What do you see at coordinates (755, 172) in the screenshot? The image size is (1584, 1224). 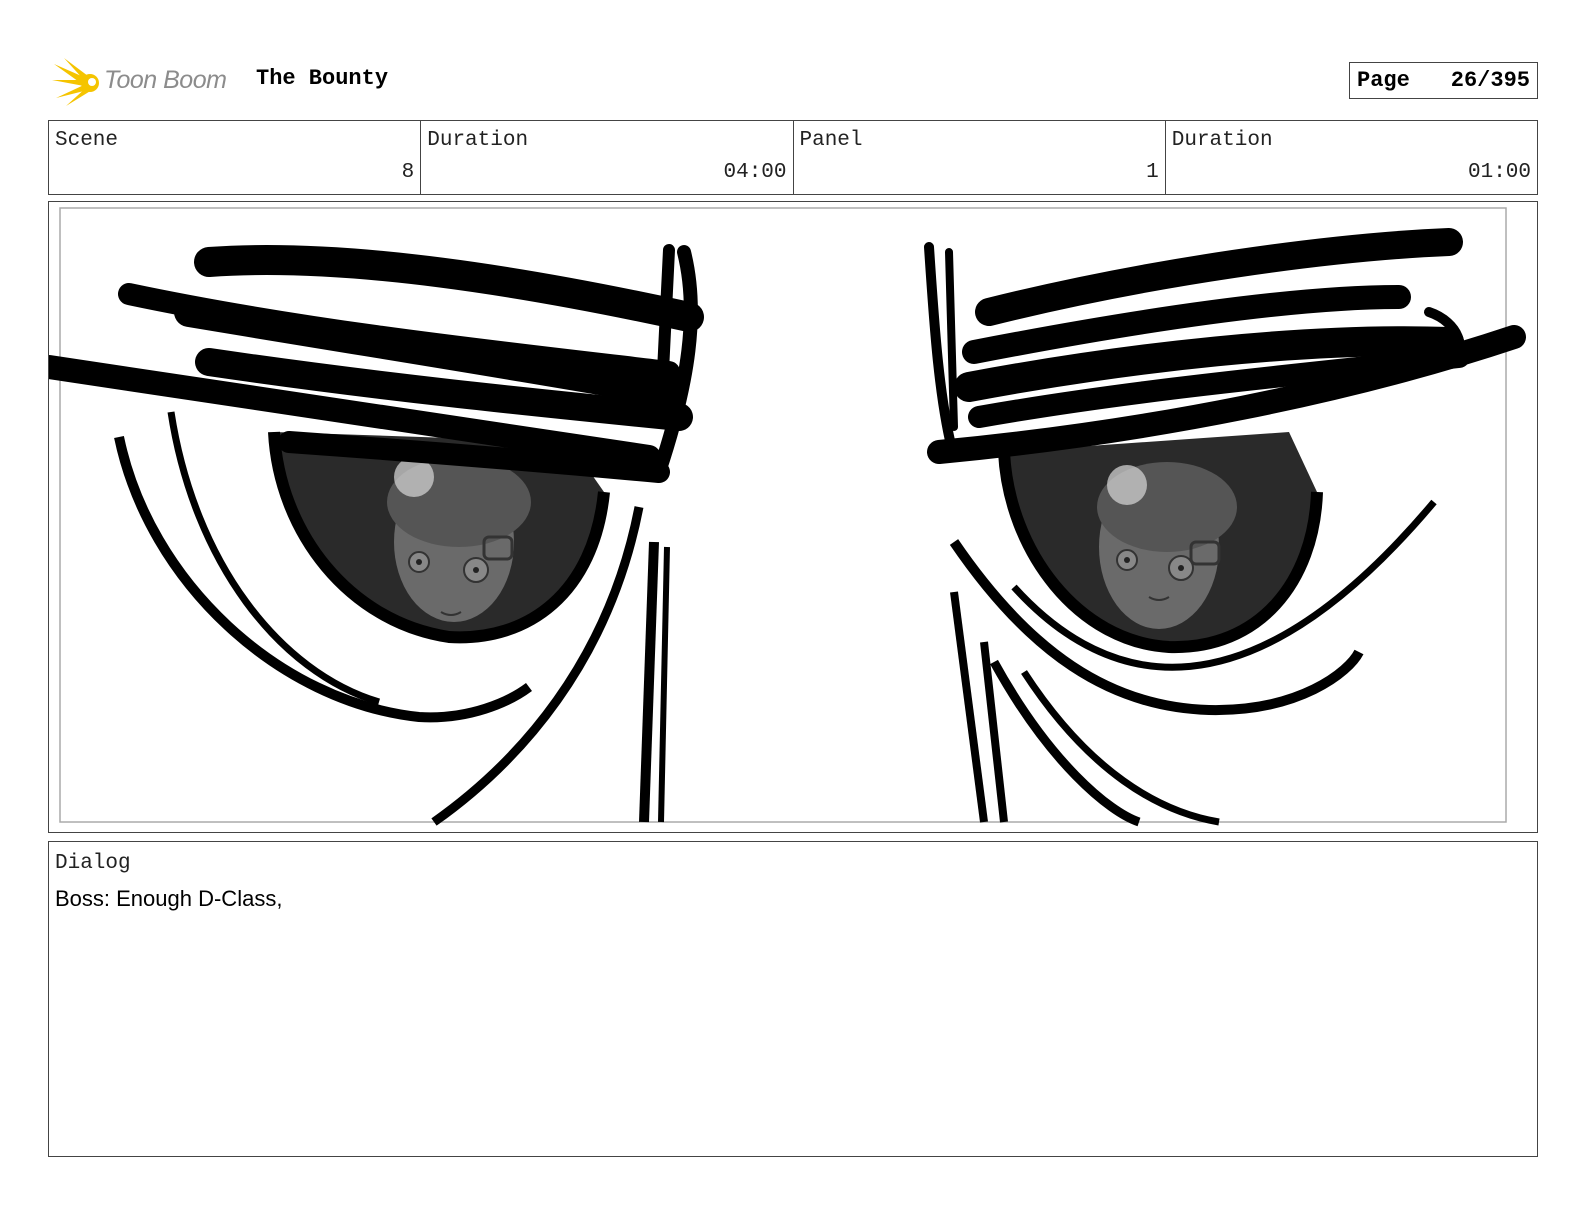 I see `scene-duration-value: 04:00` at bounding box center [755, 172].